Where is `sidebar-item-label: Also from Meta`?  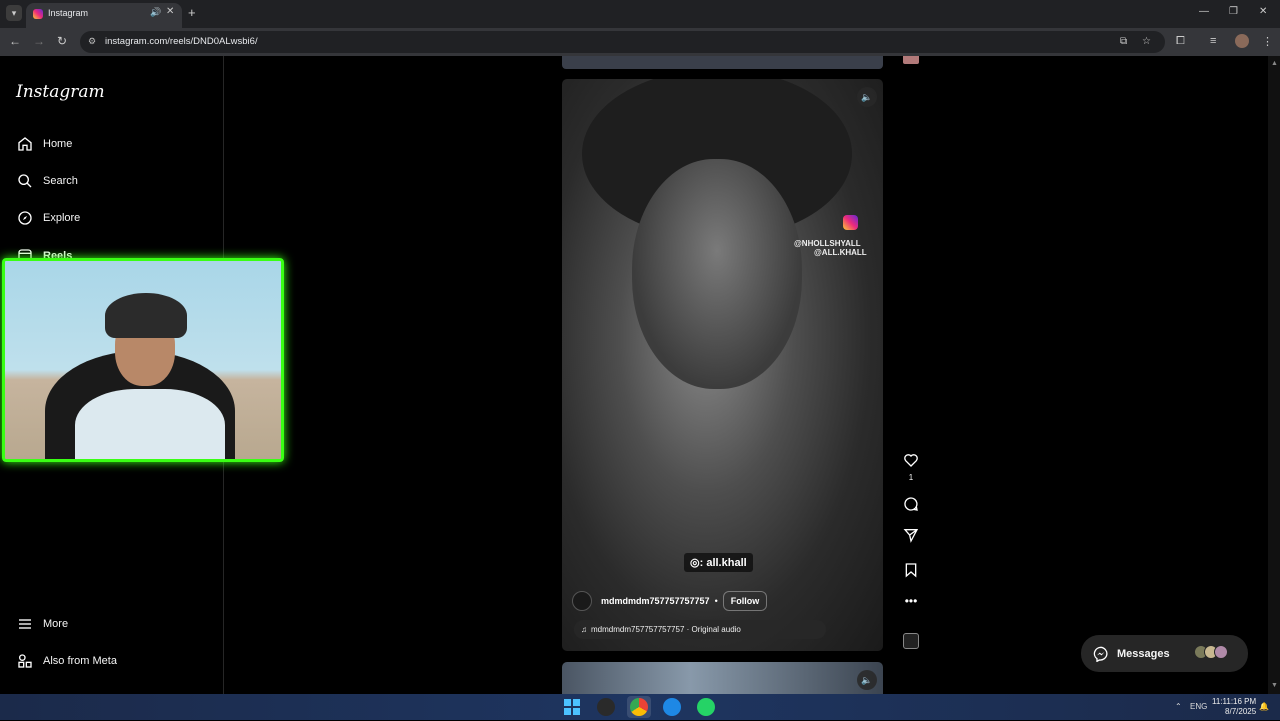
sidebar-item-label: Also from Meta is located at coordinates (80, 661).